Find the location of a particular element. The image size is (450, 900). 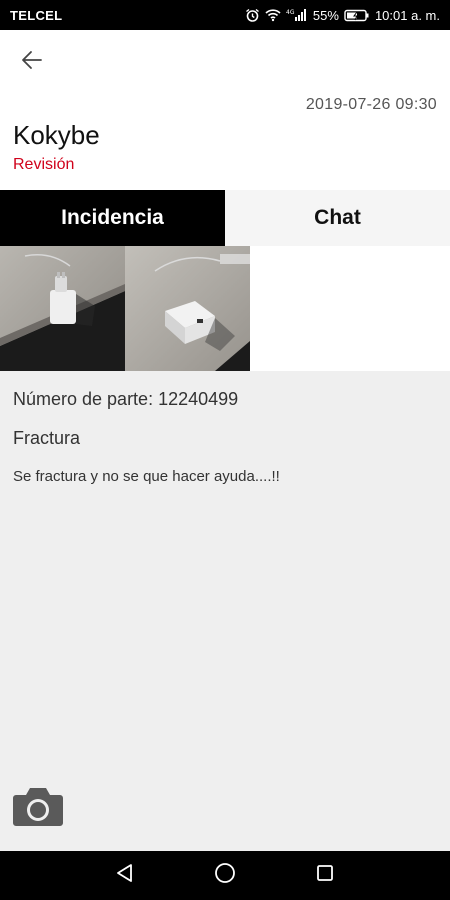

square-recents-icon is located at coordinates (325, 875).